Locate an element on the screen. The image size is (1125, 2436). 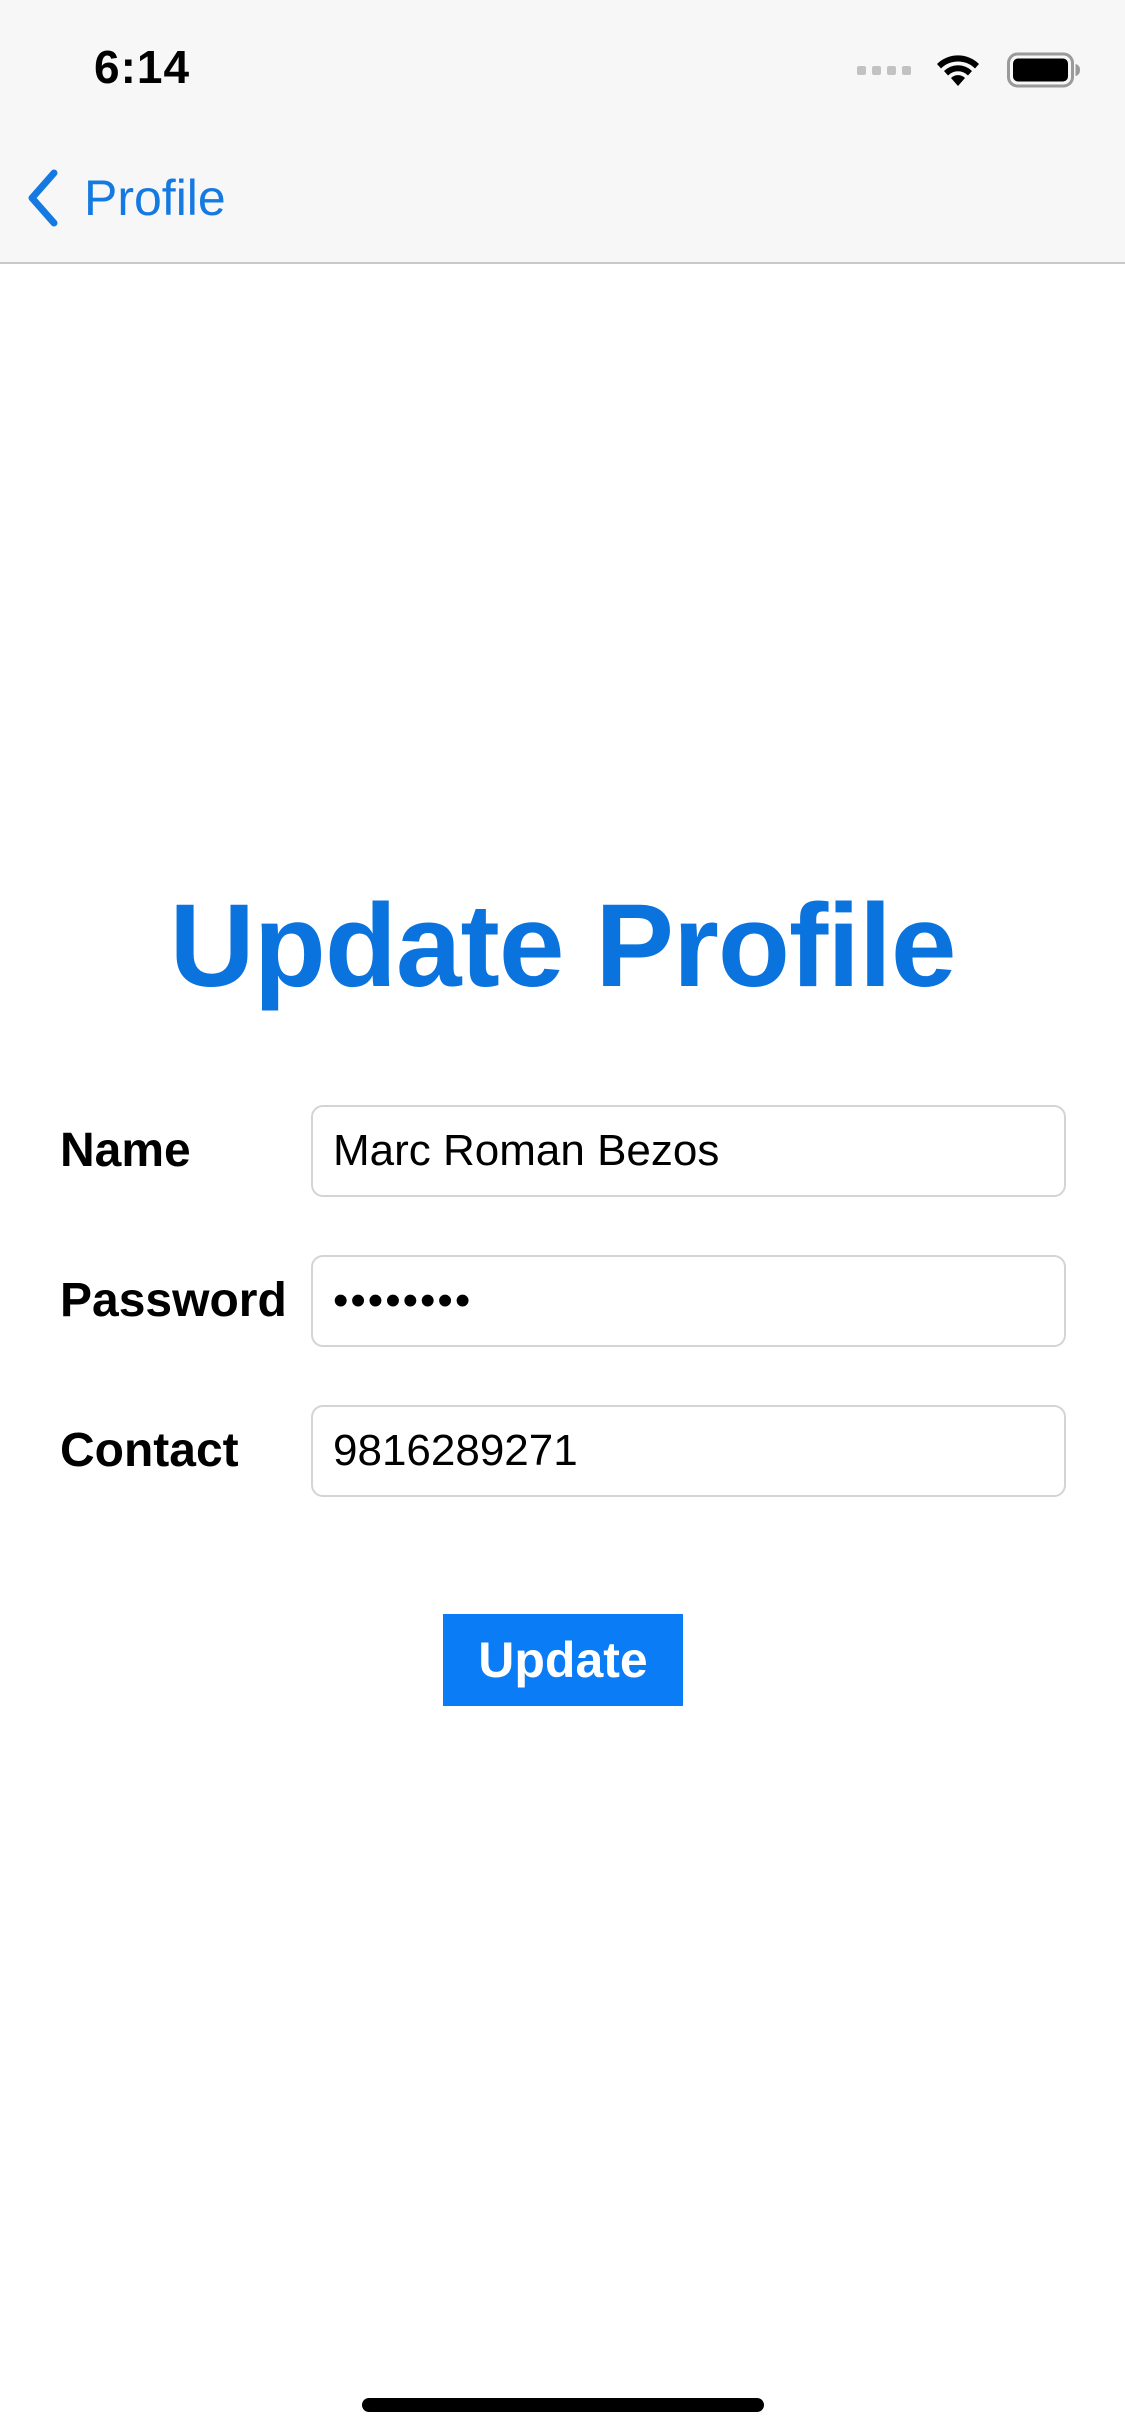
signal-icon is located at coordinates (885, 70).